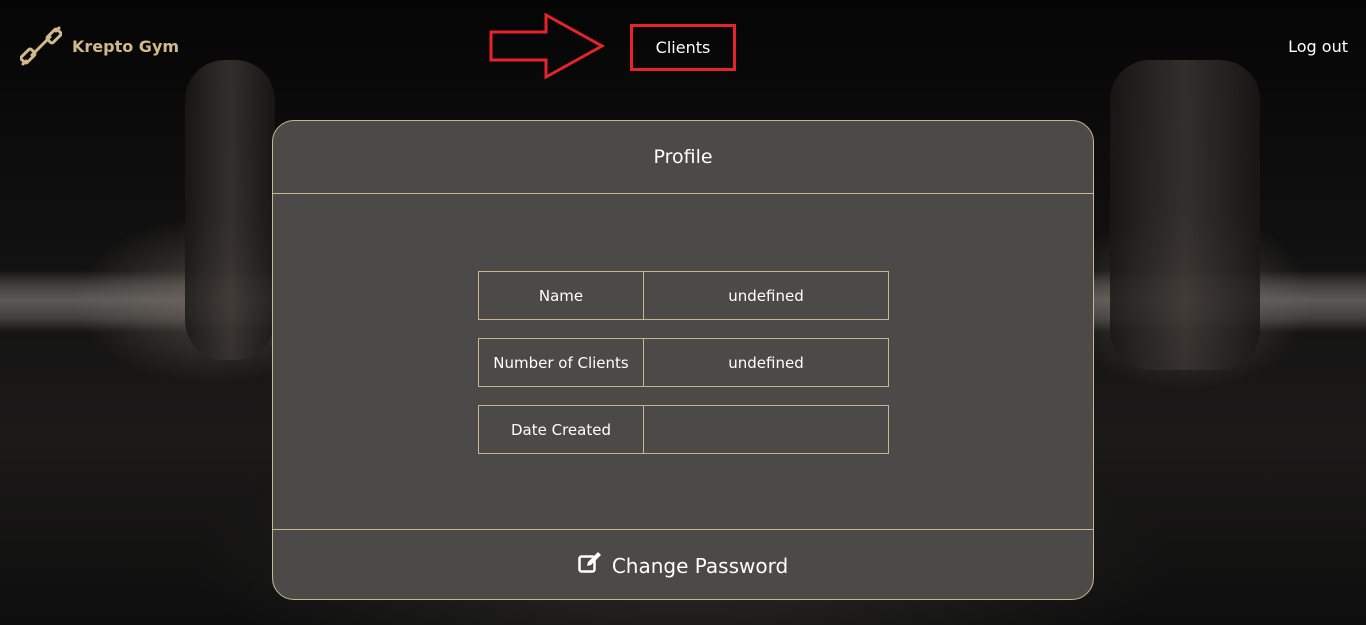 The height and width of the screenshot is (625, 1366). I want to click on right-arm-image, so click(1185, 215).